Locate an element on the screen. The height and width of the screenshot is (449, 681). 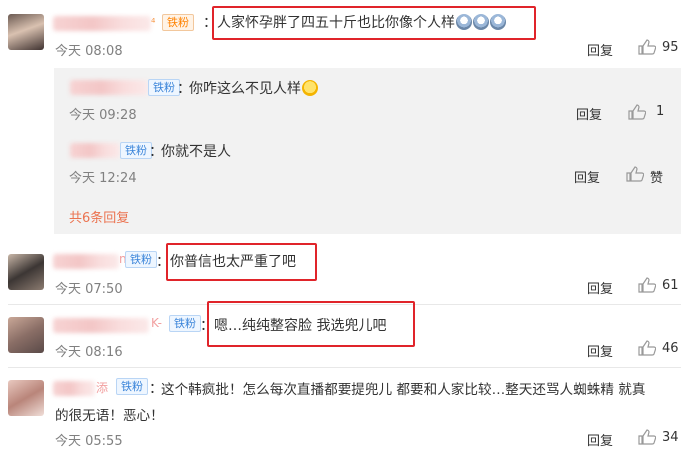
comment-text-line2: 的很无语！恶心！ is located at coordinates (109, 416).